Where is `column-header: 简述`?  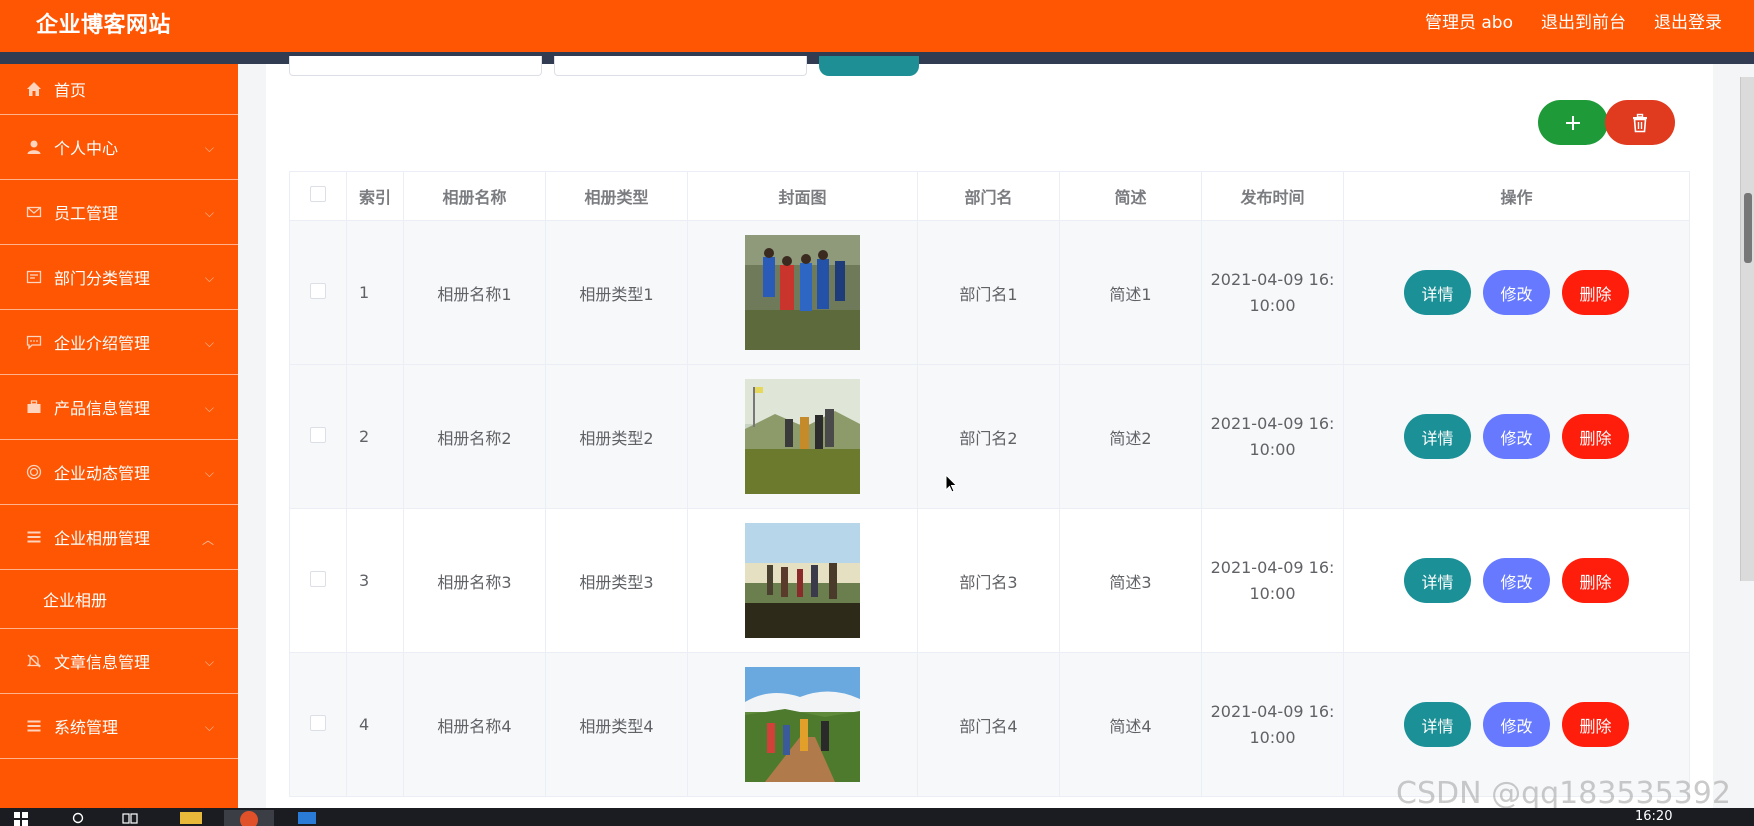 column-header: 简述 is located at coordinates (1130, 196).